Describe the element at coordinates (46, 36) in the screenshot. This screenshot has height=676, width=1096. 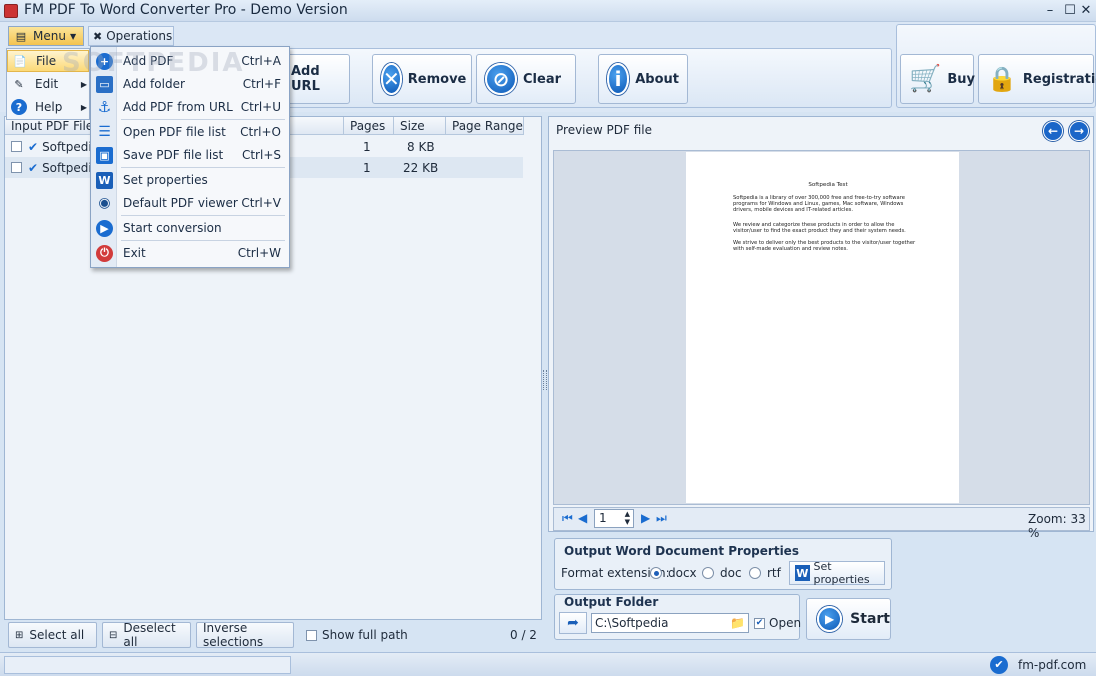
I see `menu-button: ▤ Menu ▼` at that location.